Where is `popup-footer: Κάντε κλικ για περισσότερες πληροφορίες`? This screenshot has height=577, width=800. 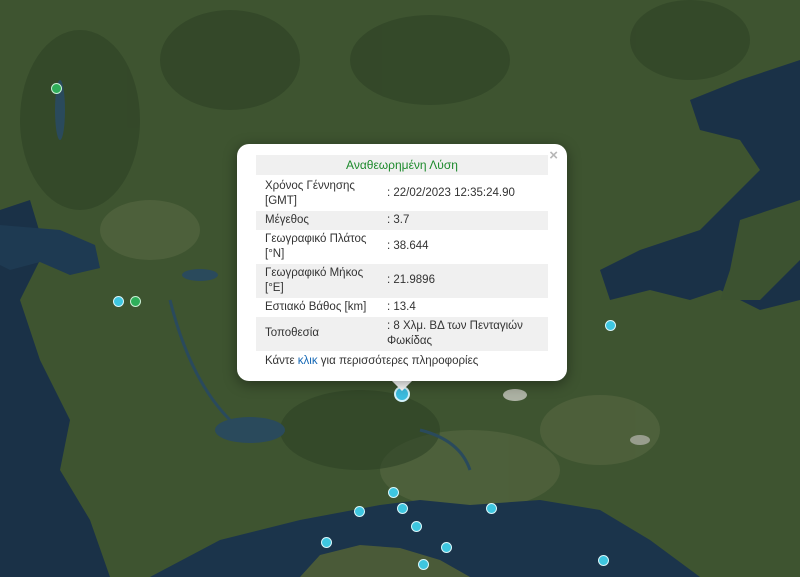 popup-footer: Κάντε κλικ για περισσότερες πληροφορίες is located at coordinates (402, 359).